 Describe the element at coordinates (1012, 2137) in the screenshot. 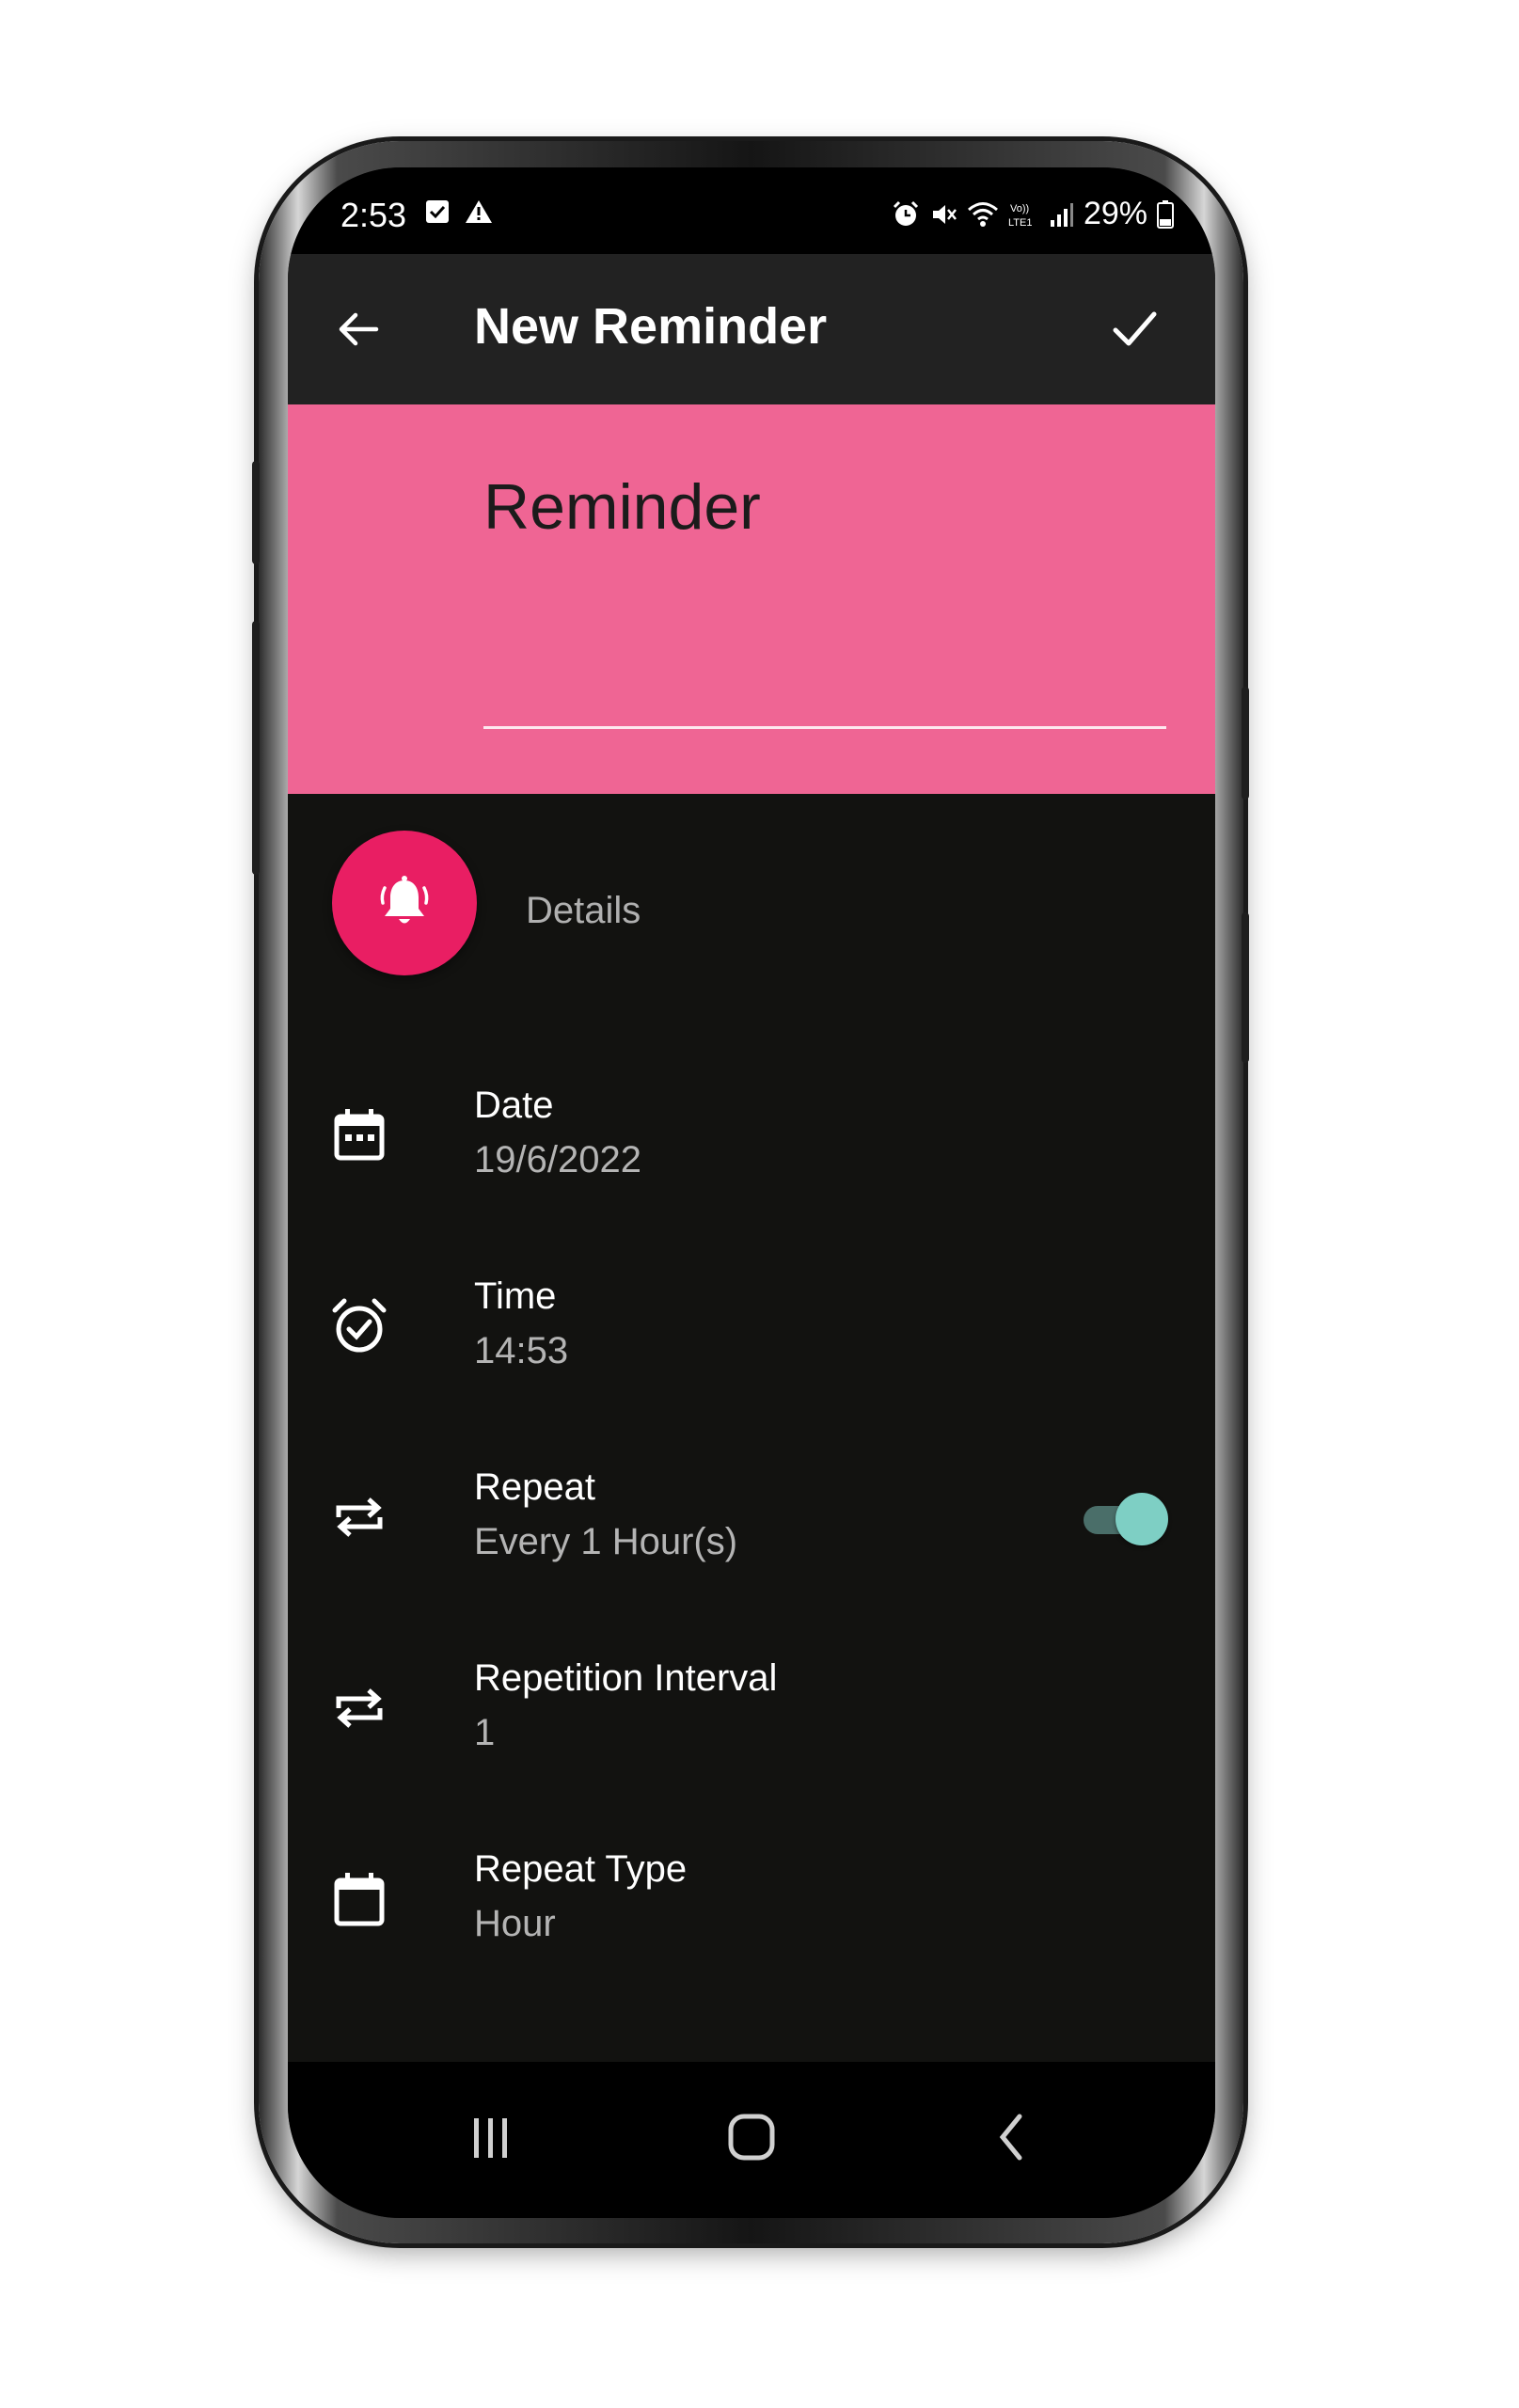

I see `back-chevron-icon` at that location.